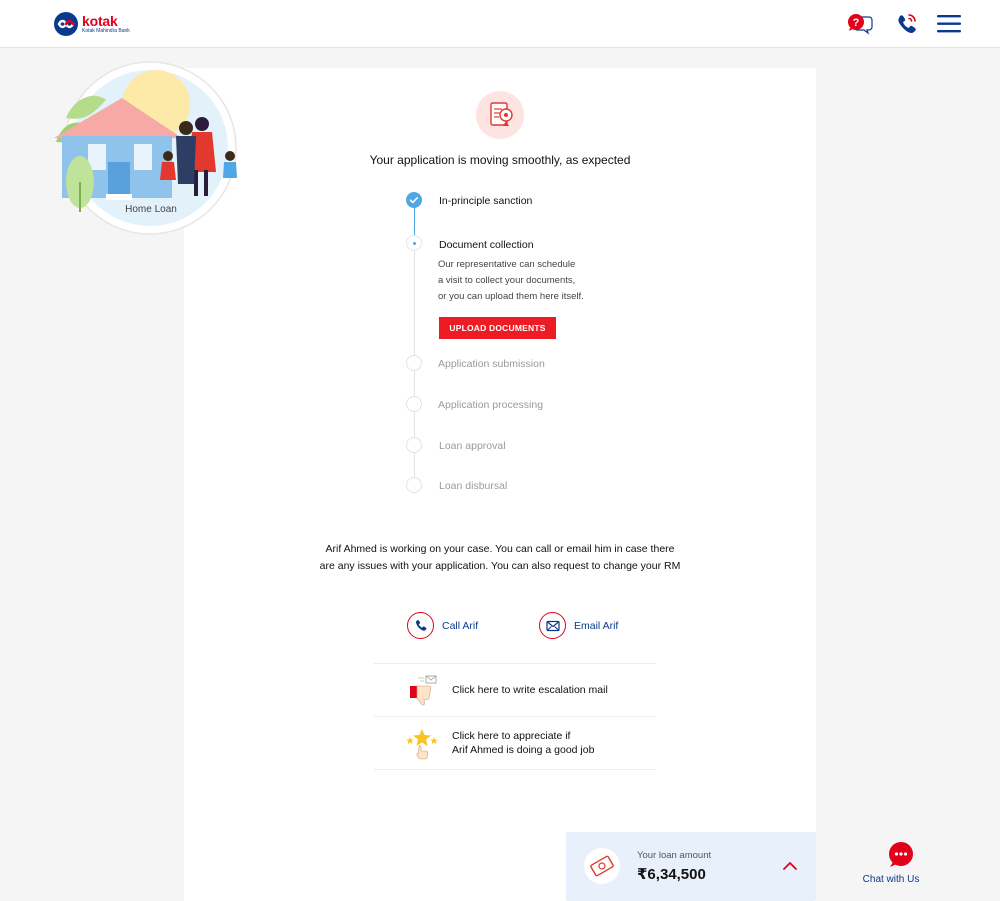 The height and width of the screenshot is (901, 1000). I want to click on email-rm-label: Email Arif, so click(596, 625).